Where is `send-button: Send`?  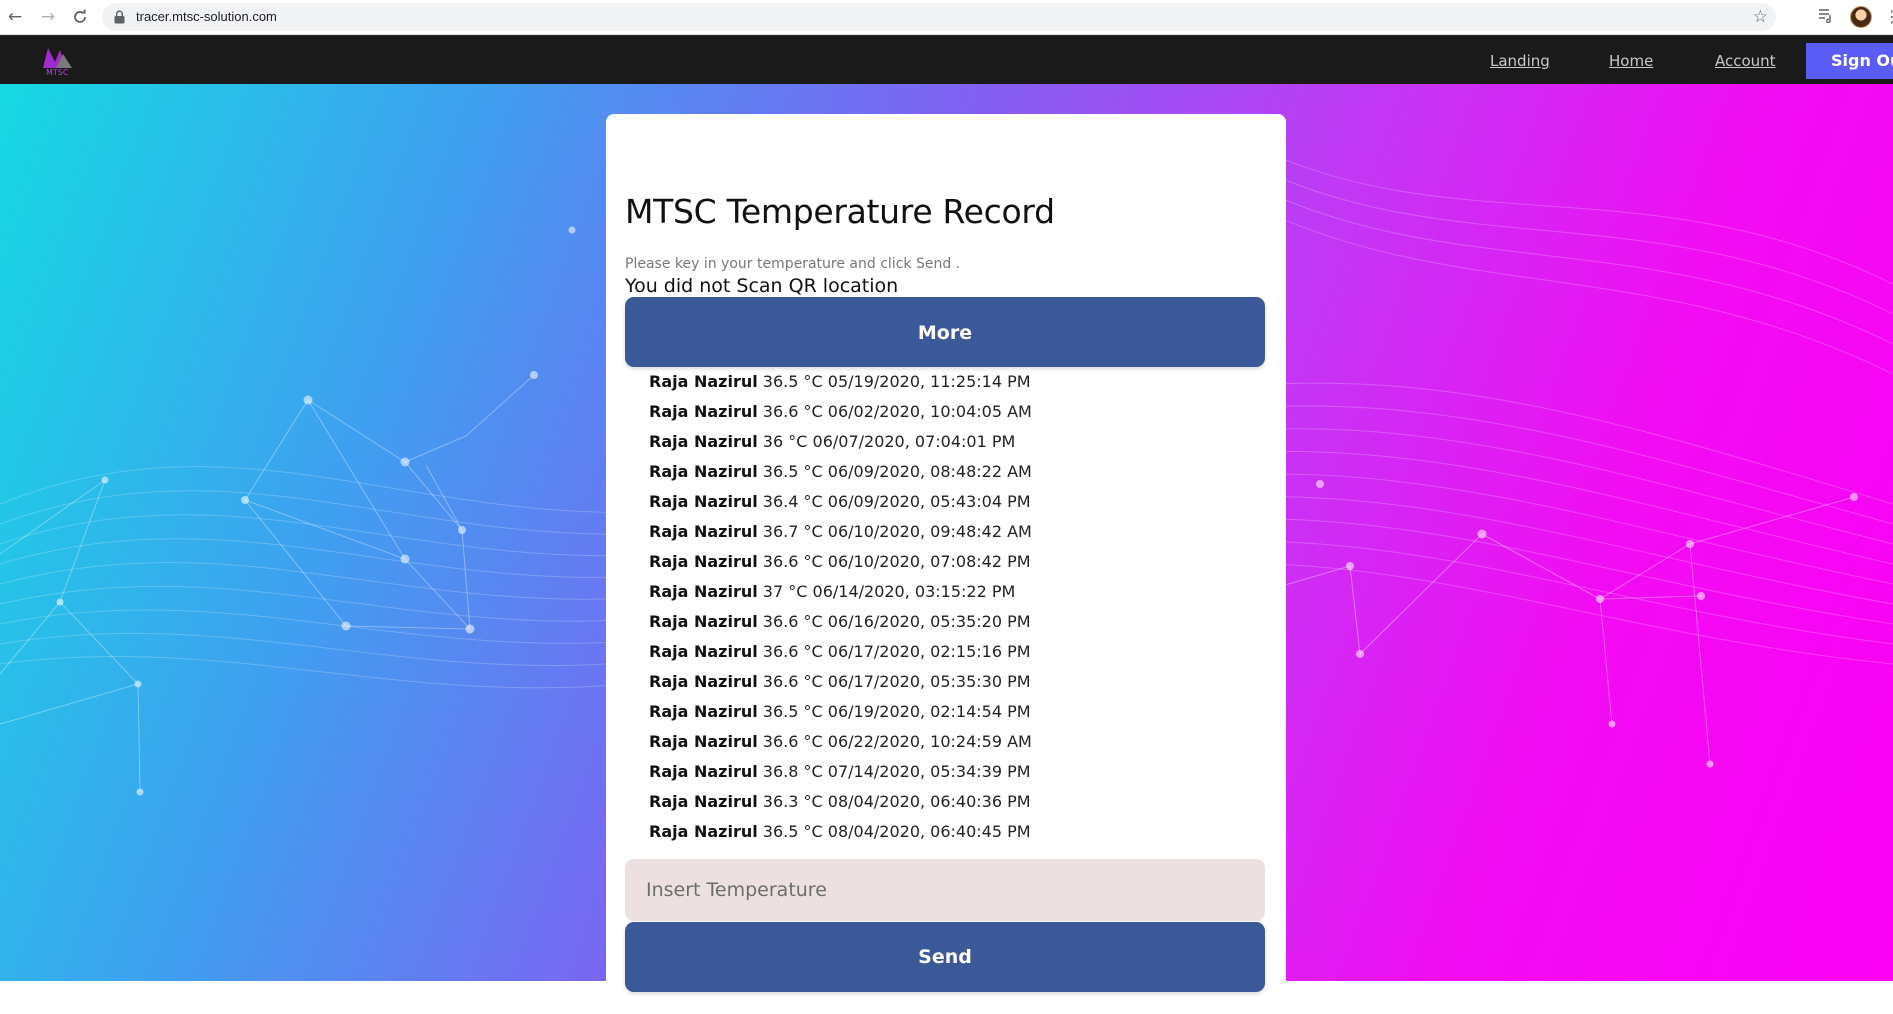 send-button: Send is located at coordinates (945, 957).